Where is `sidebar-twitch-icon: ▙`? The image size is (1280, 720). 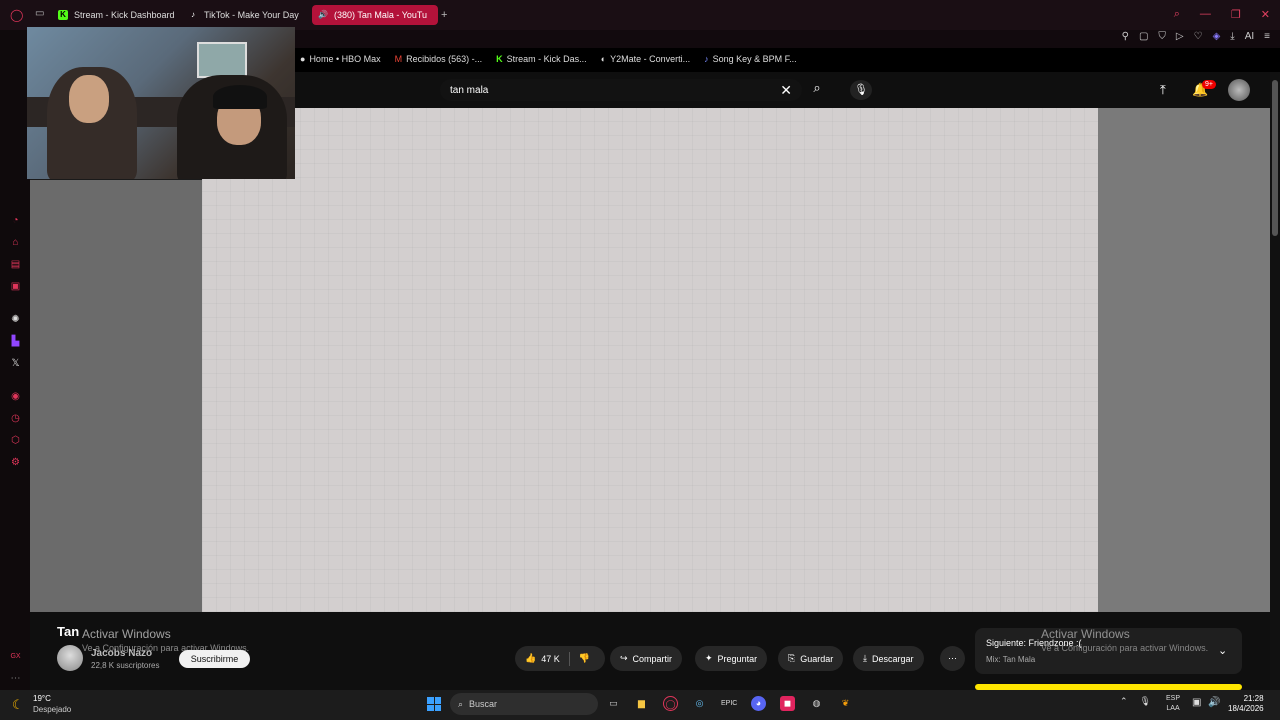
sidebar-twitch-icon: ▙ is located at coordinates (15, 341).